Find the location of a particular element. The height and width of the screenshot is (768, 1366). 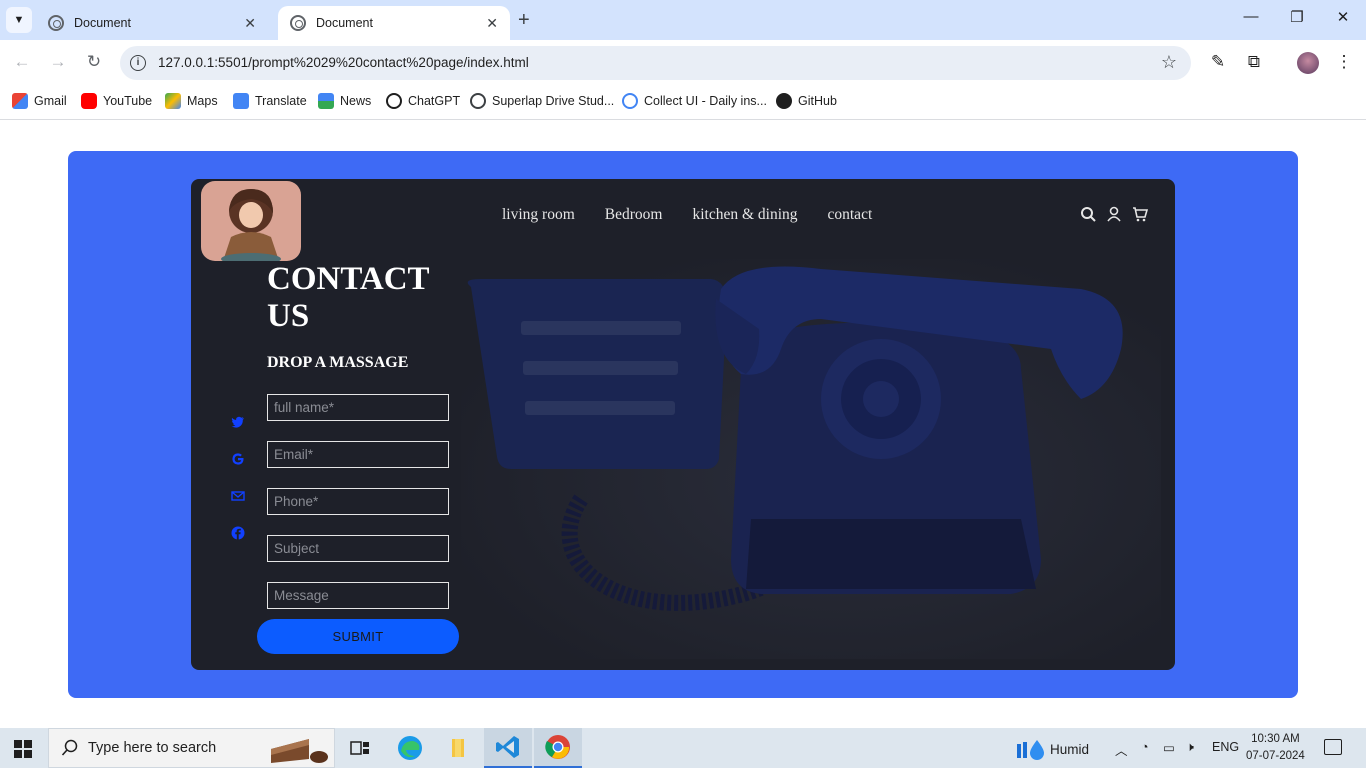

bookmark-youtube: YouTube is located at coordinates (116, 101).